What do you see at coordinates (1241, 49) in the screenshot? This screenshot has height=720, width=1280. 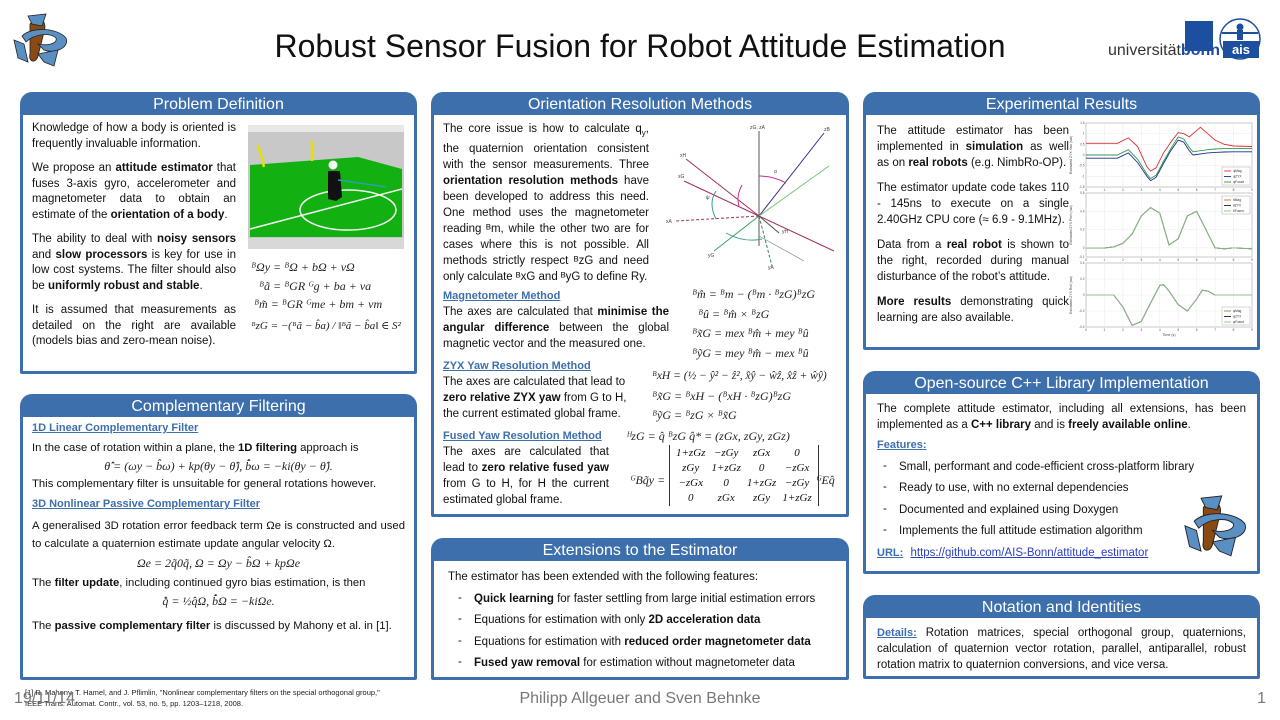 I see `ais-label: ais` at bounding box center [1241, 49].